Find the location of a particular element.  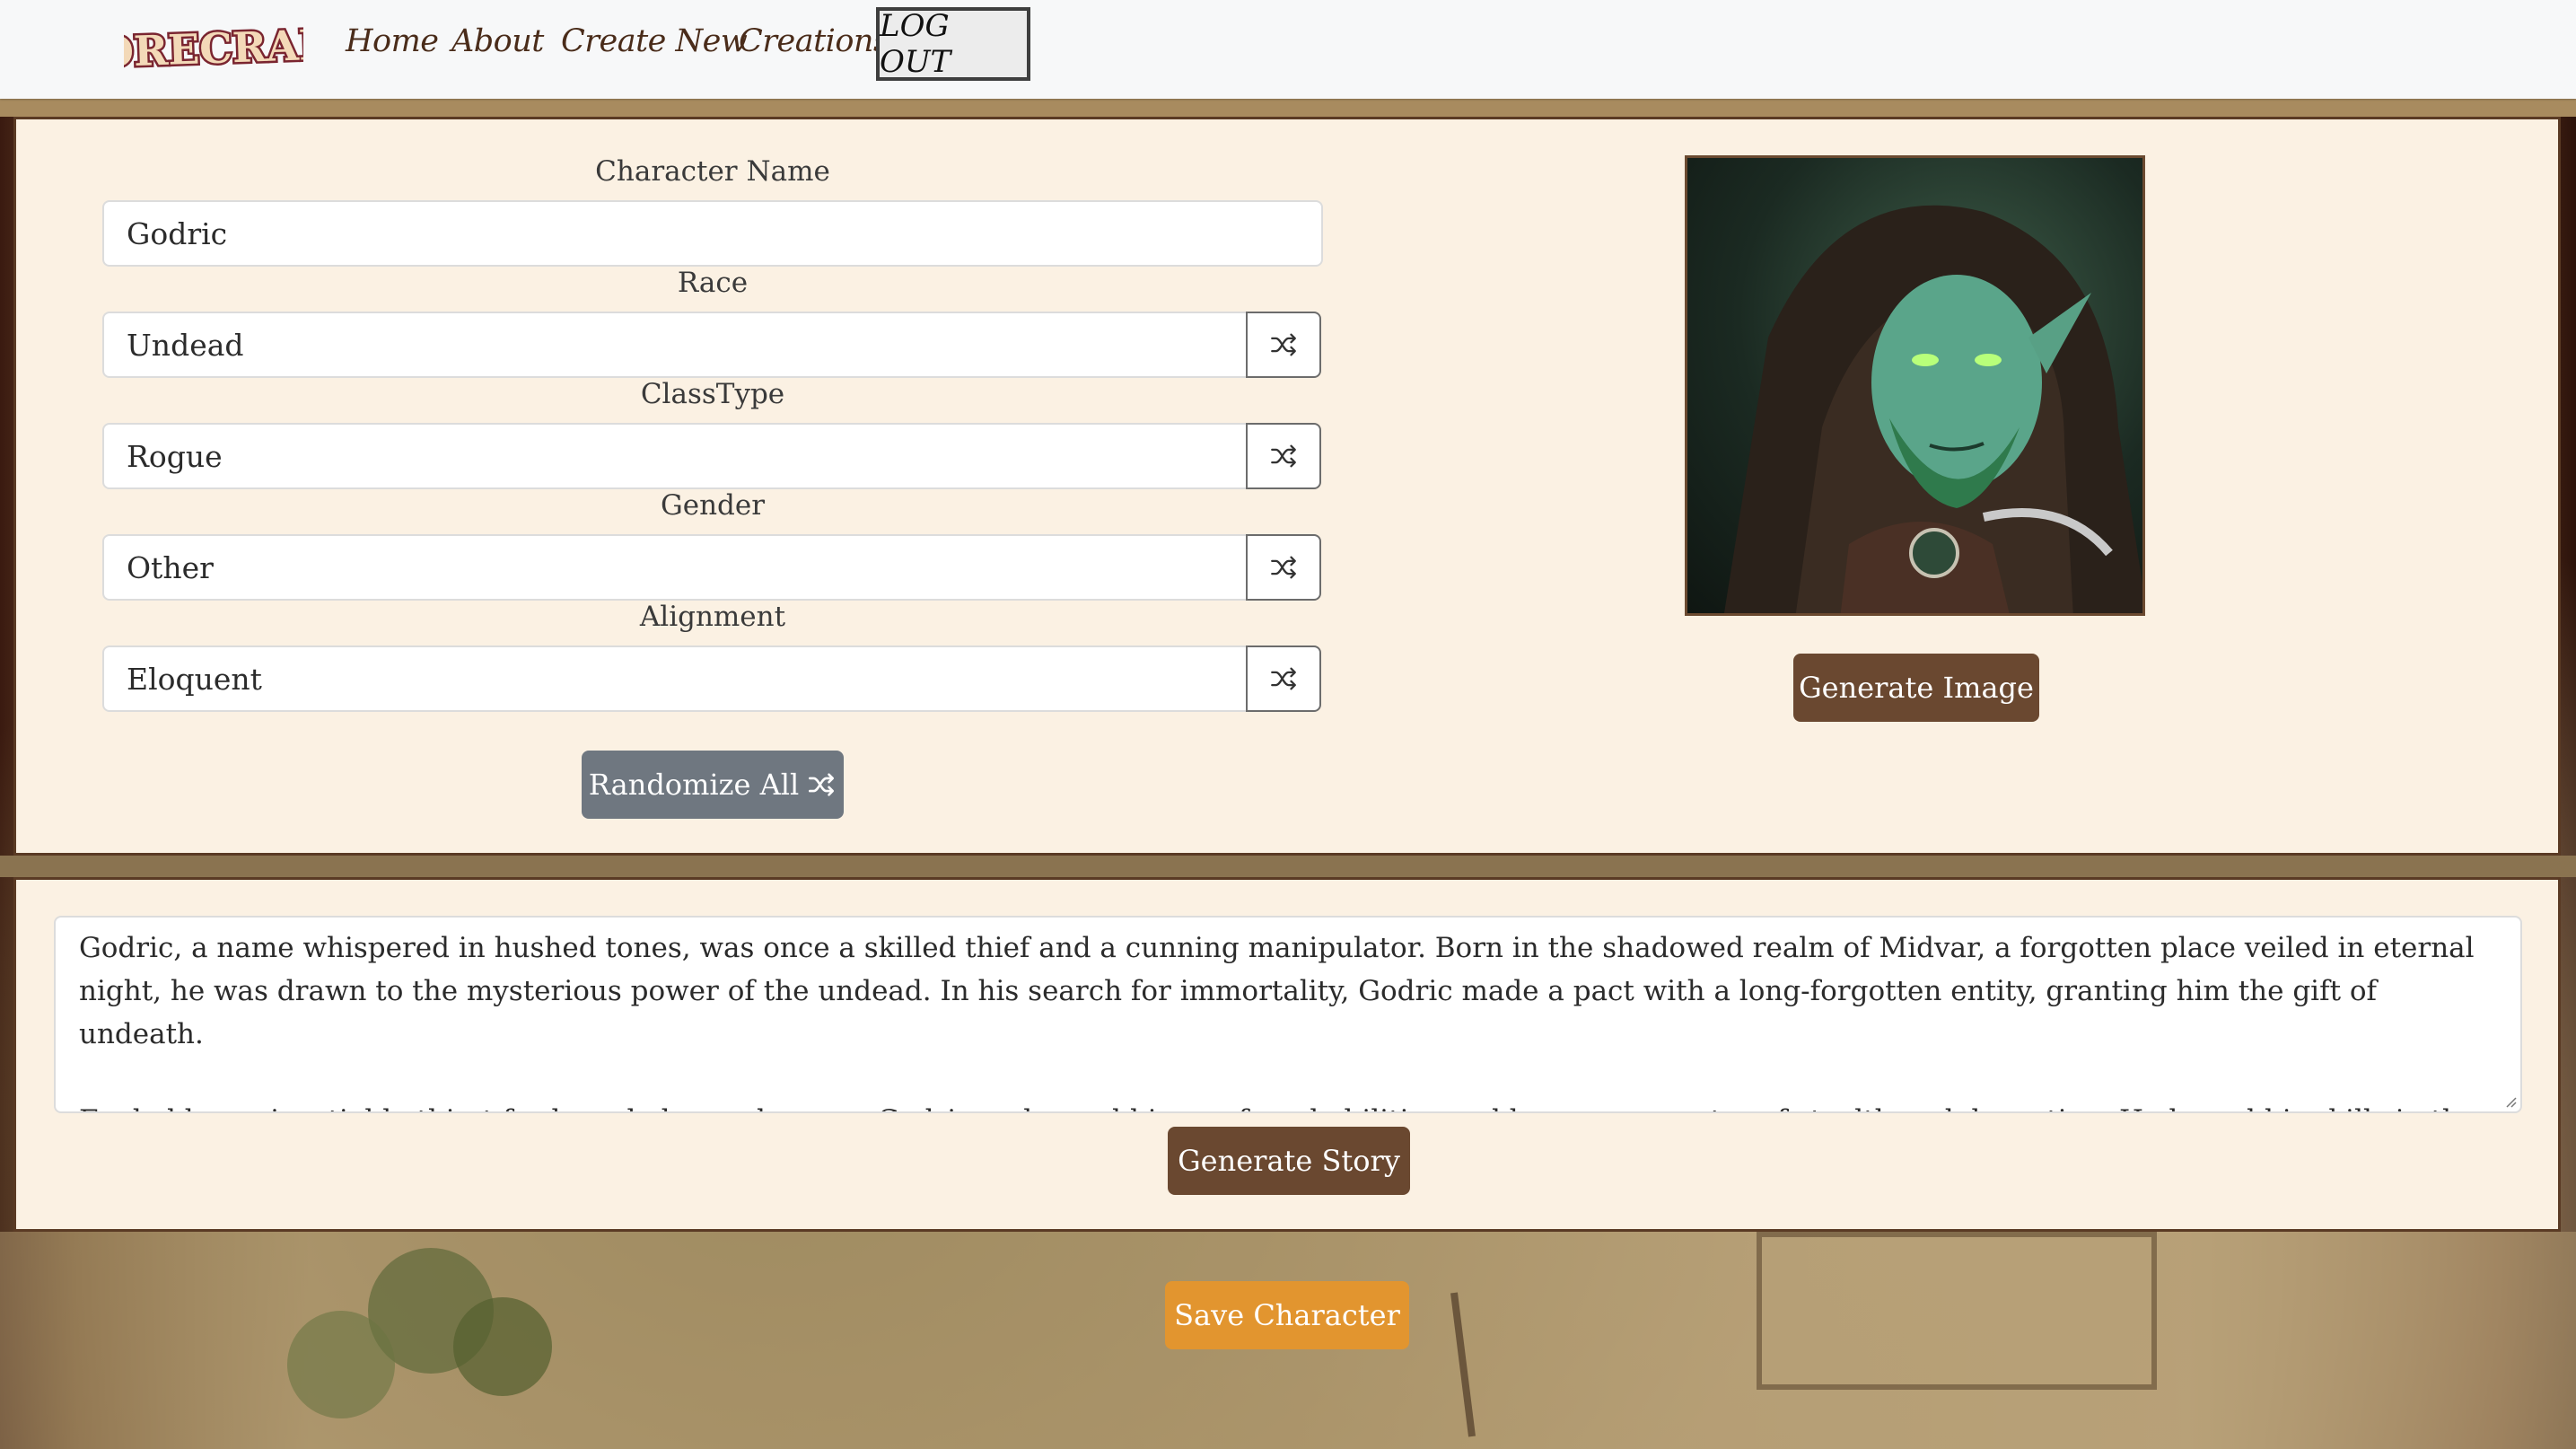

logout-button: LOG OUT is located at coordinates (953, 44).